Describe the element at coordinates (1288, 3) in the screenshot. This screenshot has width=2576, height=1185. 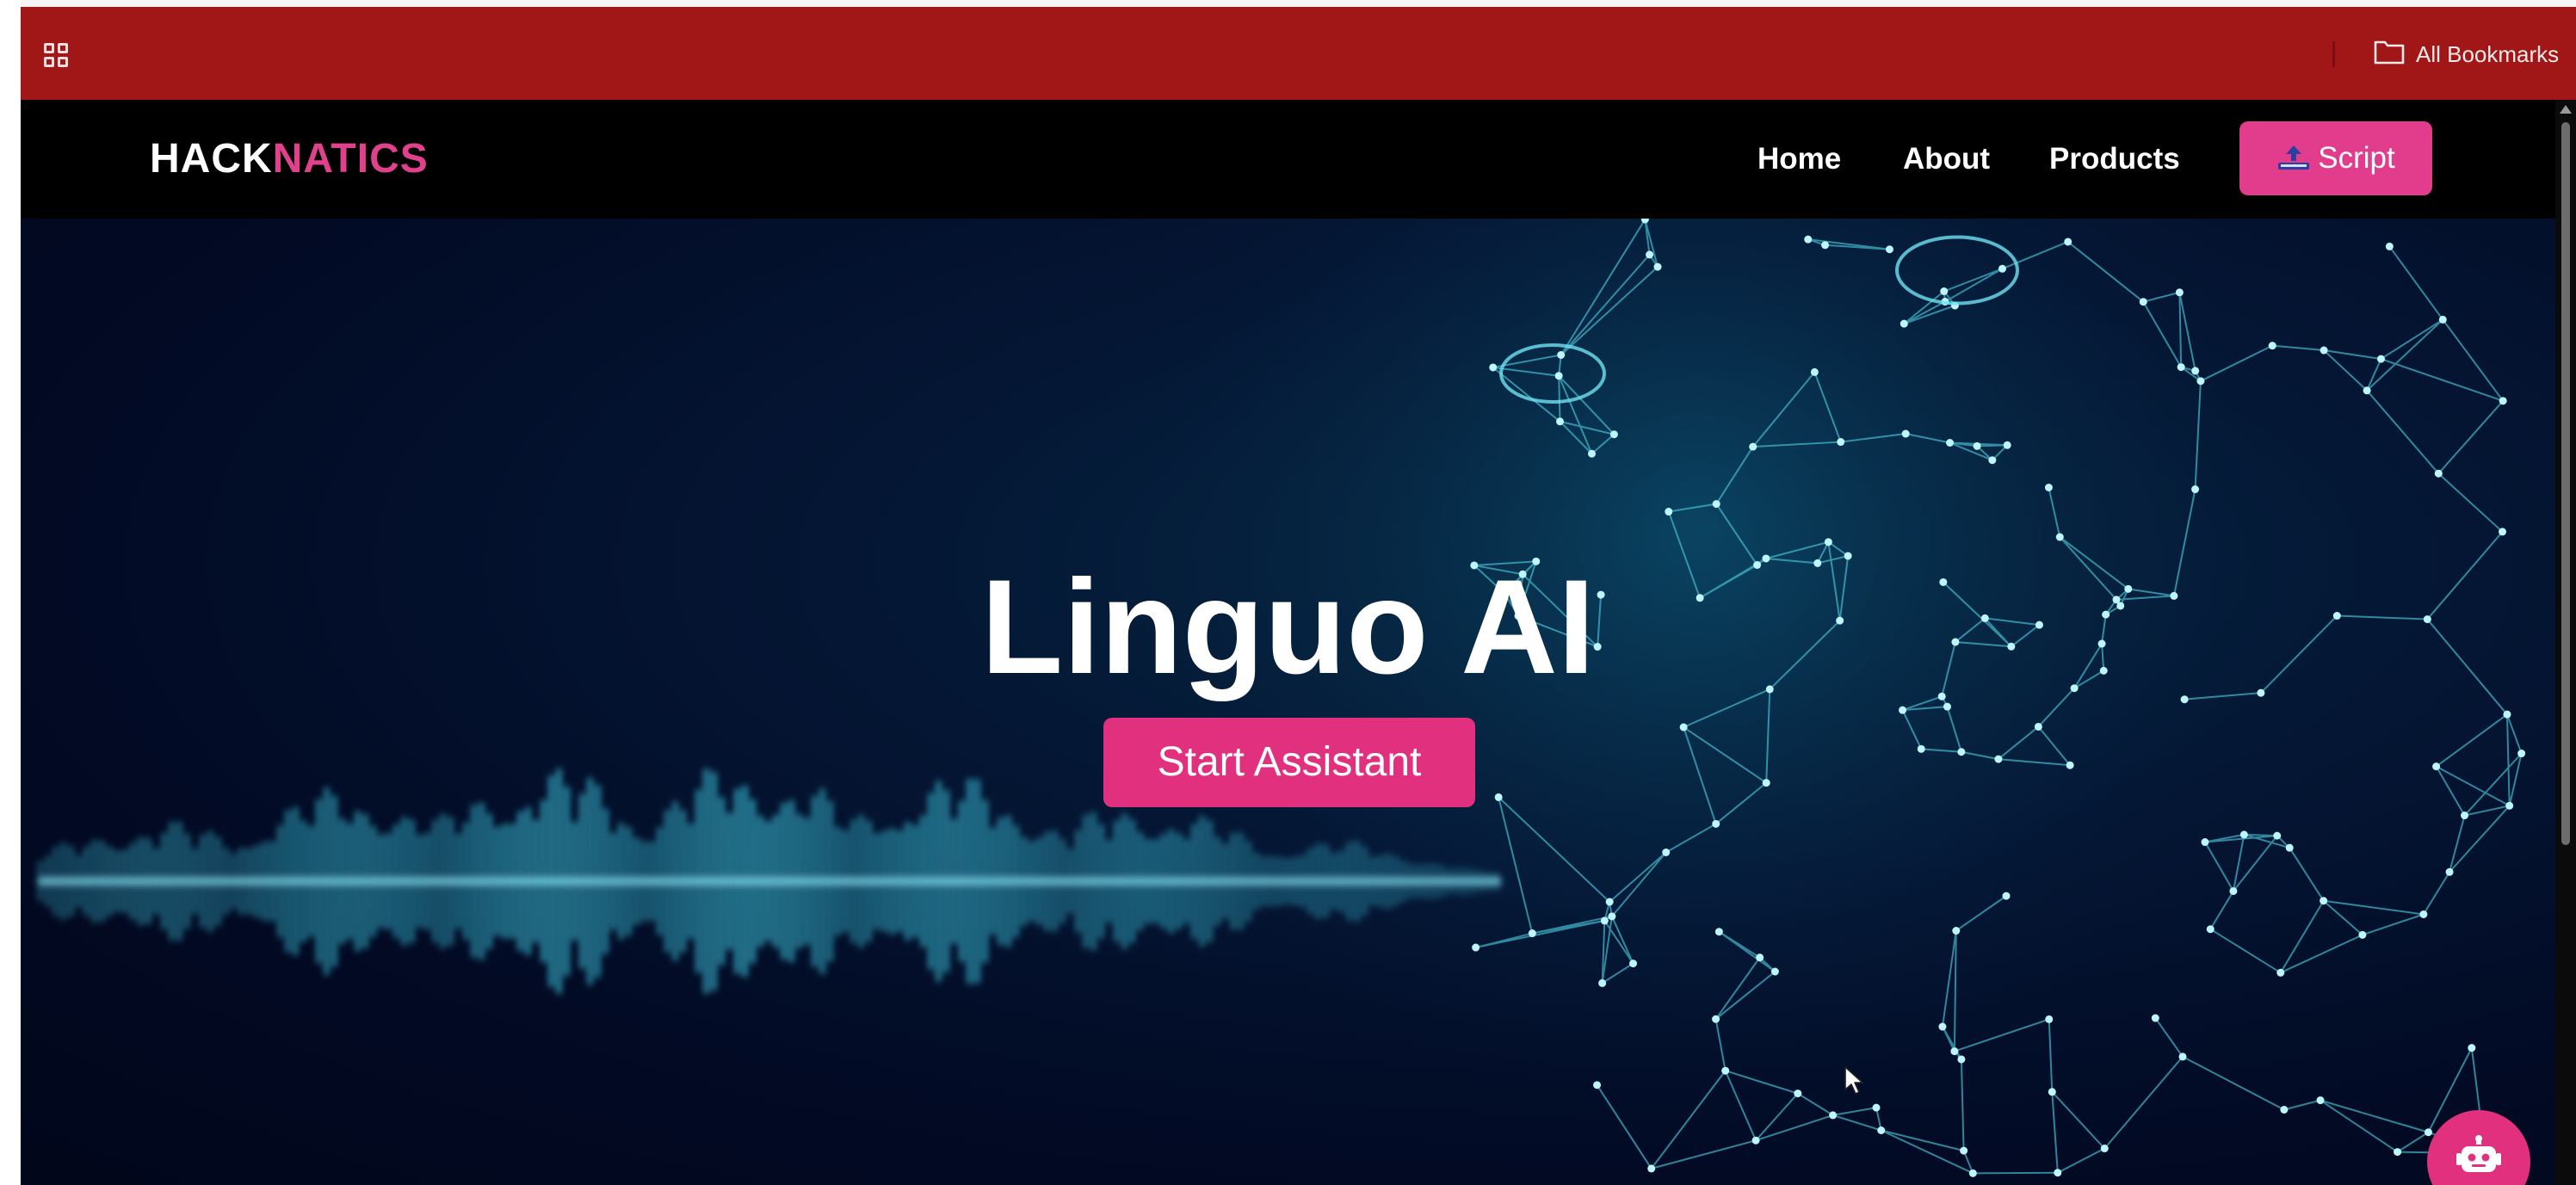
I see `window-top-edge` at that location.